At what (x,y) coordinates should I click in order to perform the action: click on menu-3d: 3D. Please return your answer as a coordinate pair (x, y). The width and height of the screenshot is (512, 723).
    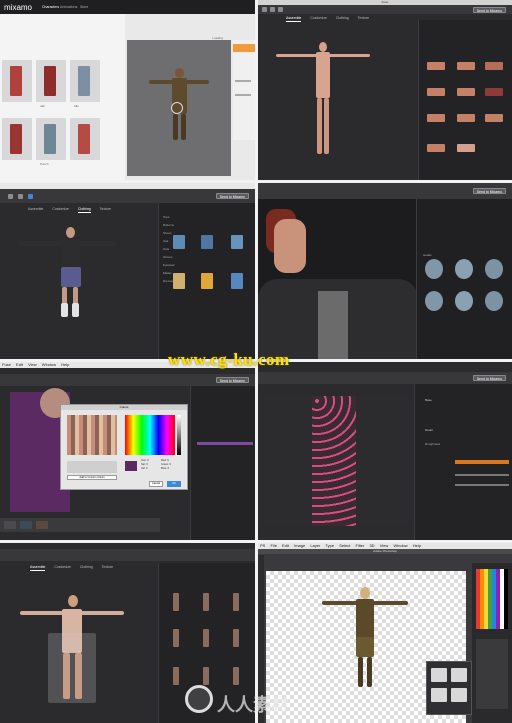
    Looking at the image, I should click on (371, 545).